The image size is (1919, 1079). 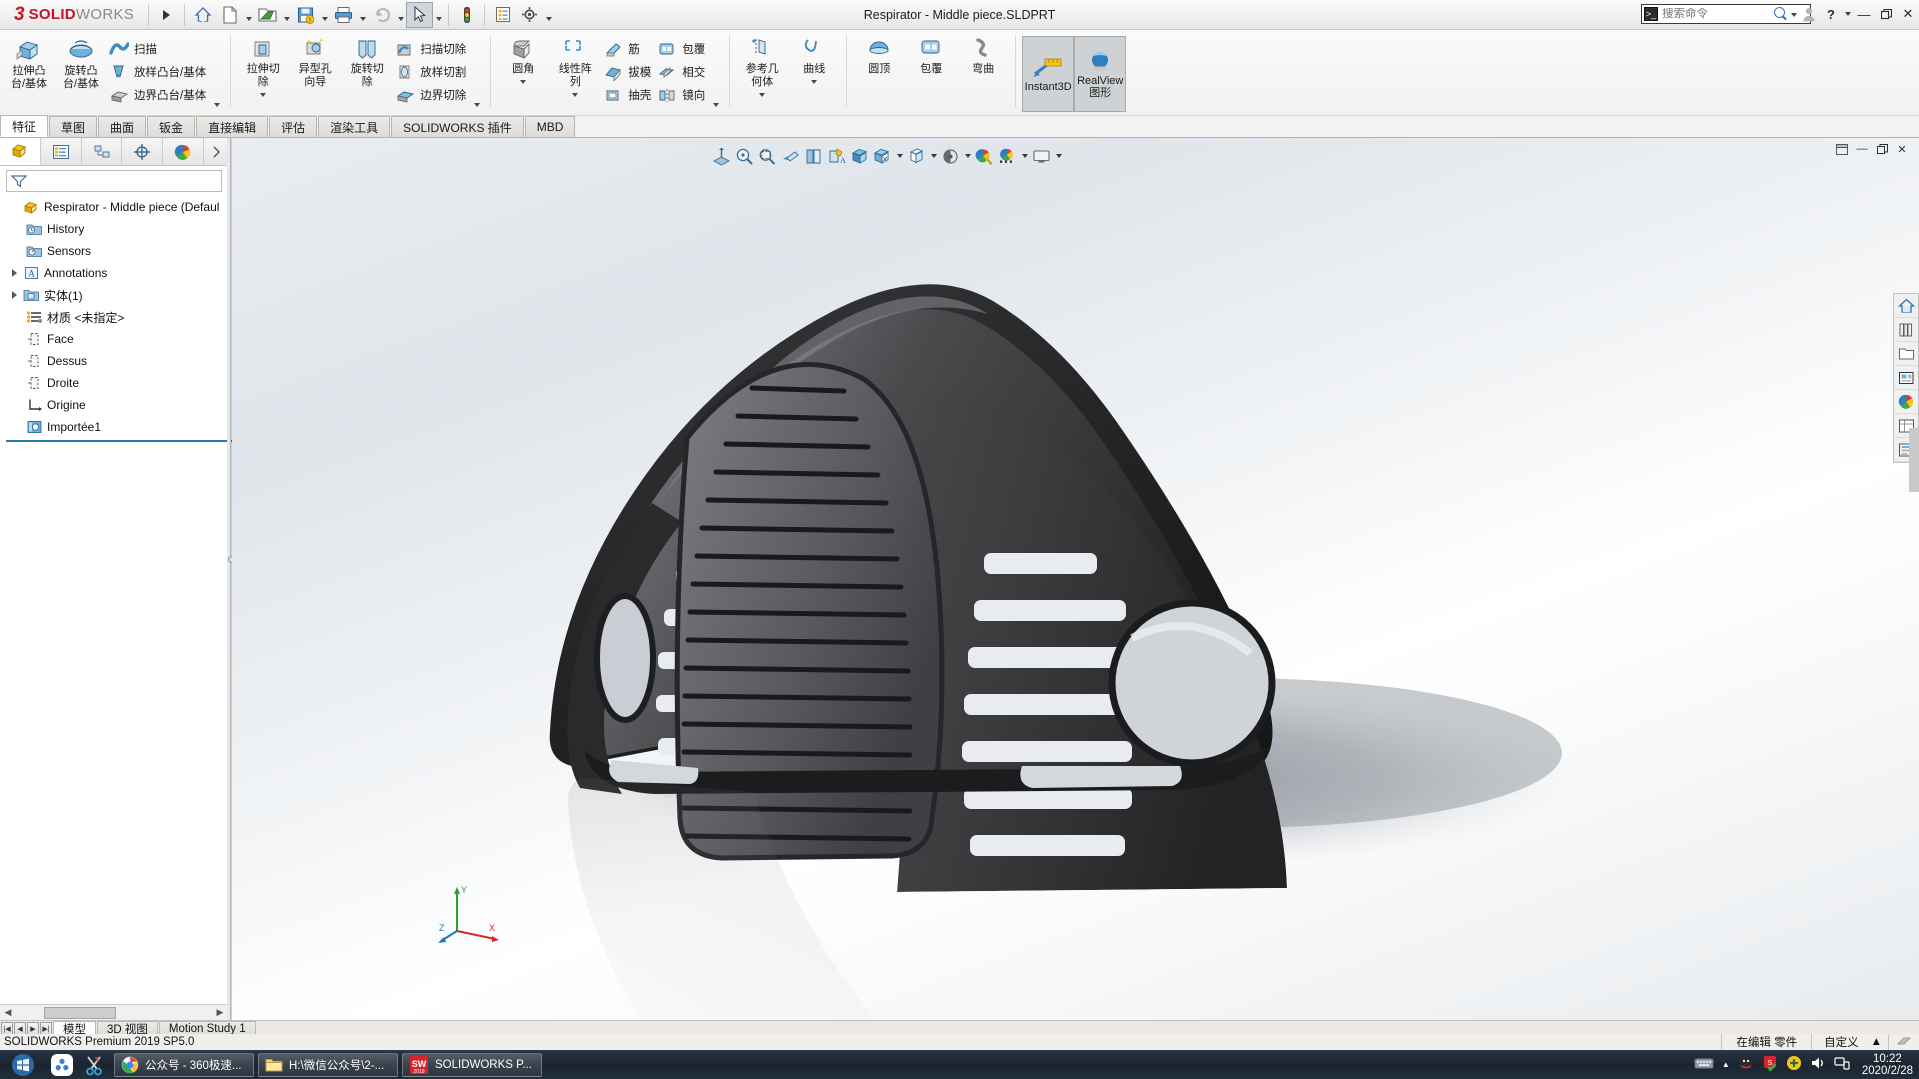 What do you see at coordinates (1864, 14) in the screenshot?
I see `minimize-button: —` at bounding box center [1864, 14].